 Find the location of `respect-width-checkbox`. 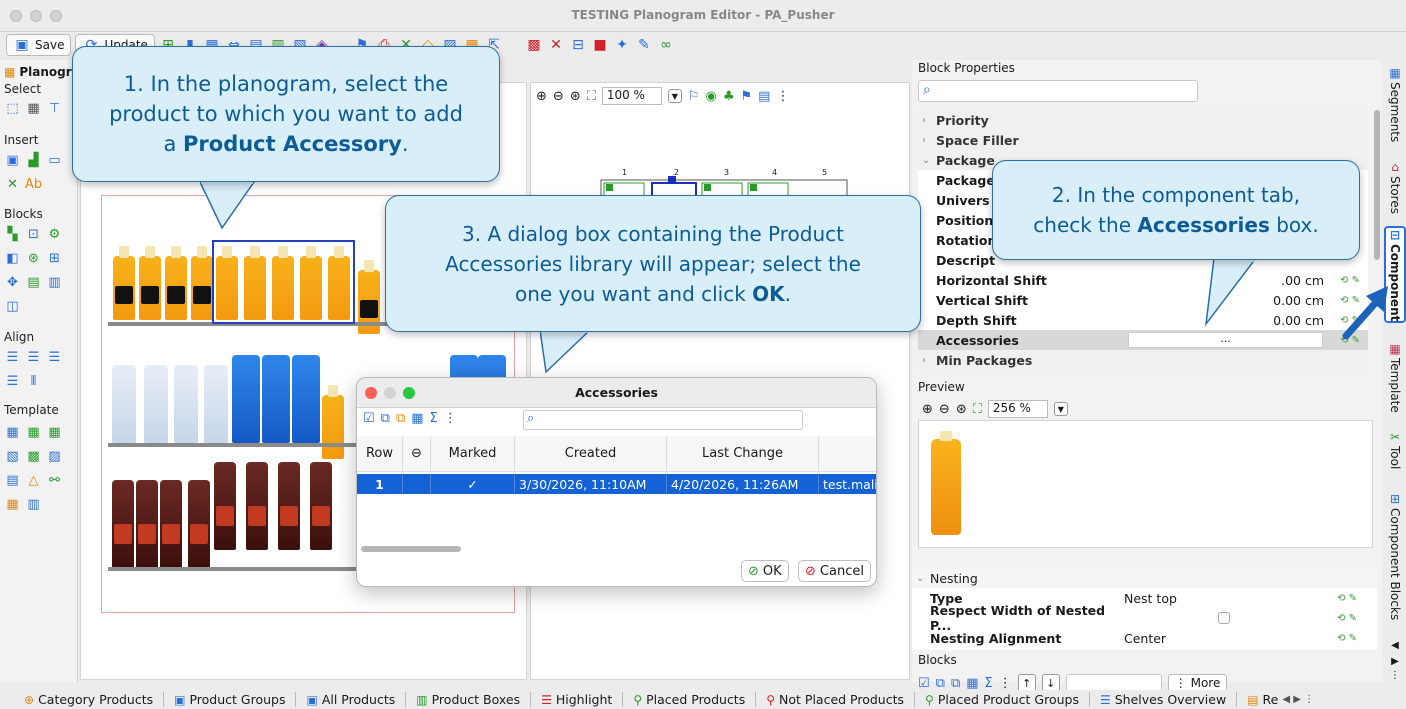

respect-width-checkbox is located at coordinates (1224, 618).